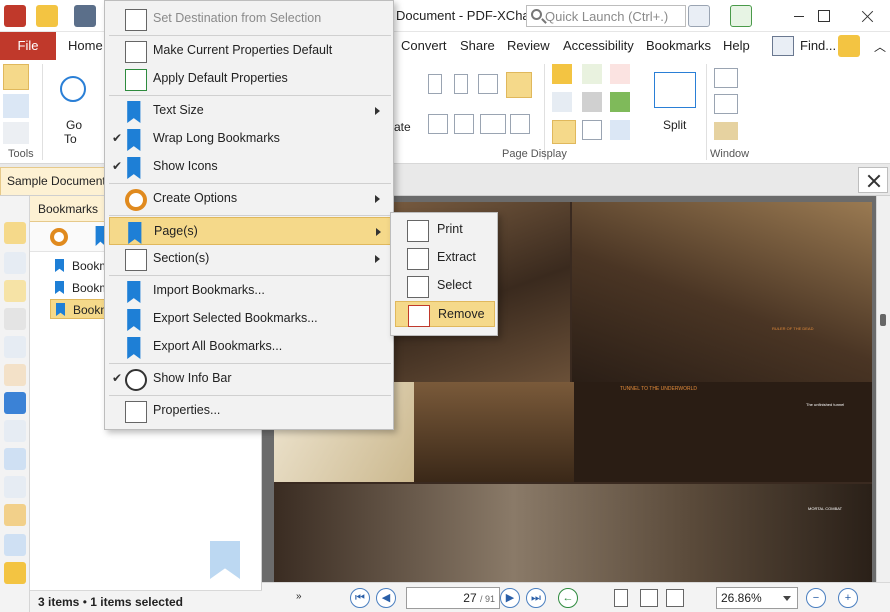  I want to click on cross-icon, so click(592, 74).